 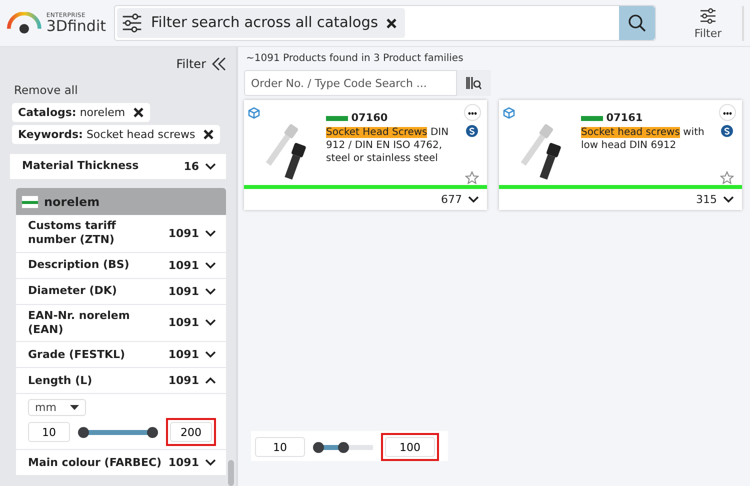 I want to click on filter-button: Filter, so click(x=709, y=23).